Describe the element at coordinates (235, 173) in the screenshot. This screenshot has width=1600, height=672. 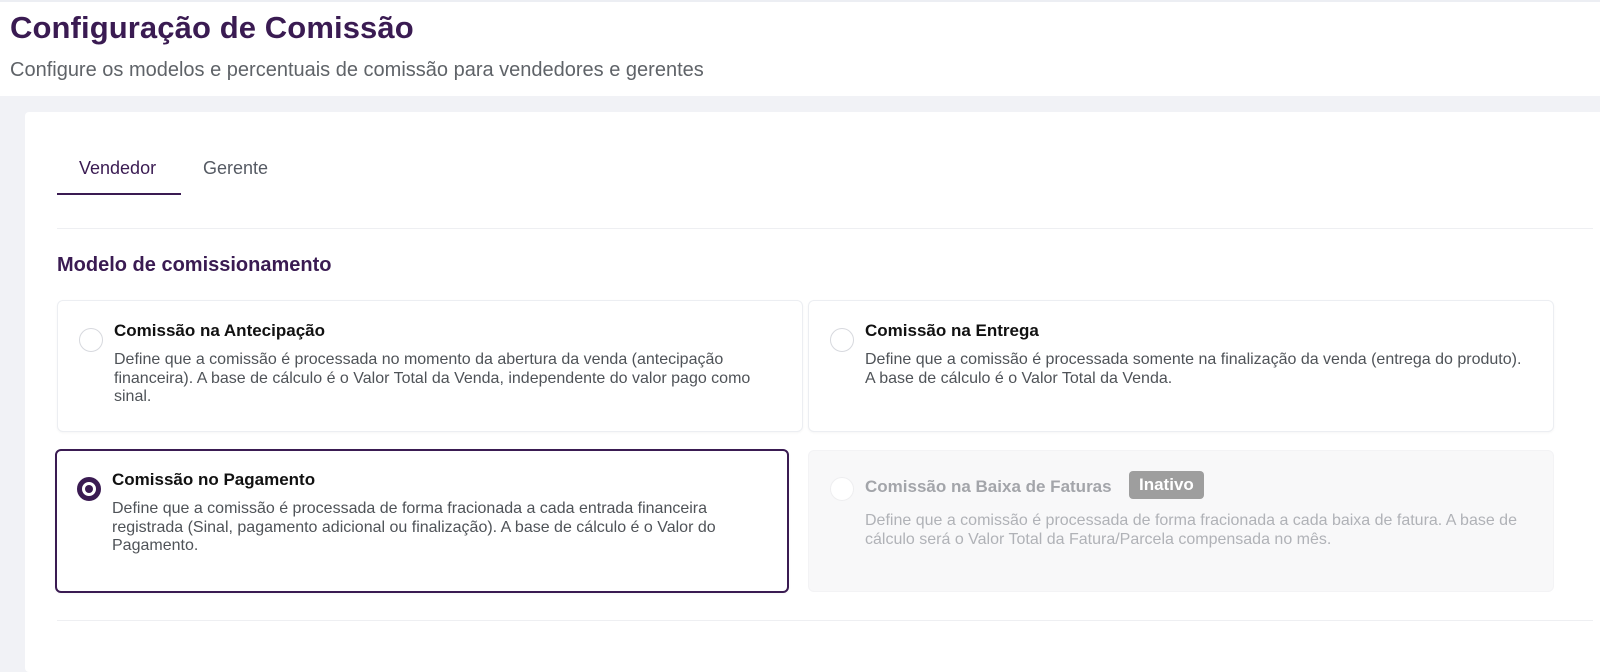
I see `tab-gerente: Gerente` at that location.